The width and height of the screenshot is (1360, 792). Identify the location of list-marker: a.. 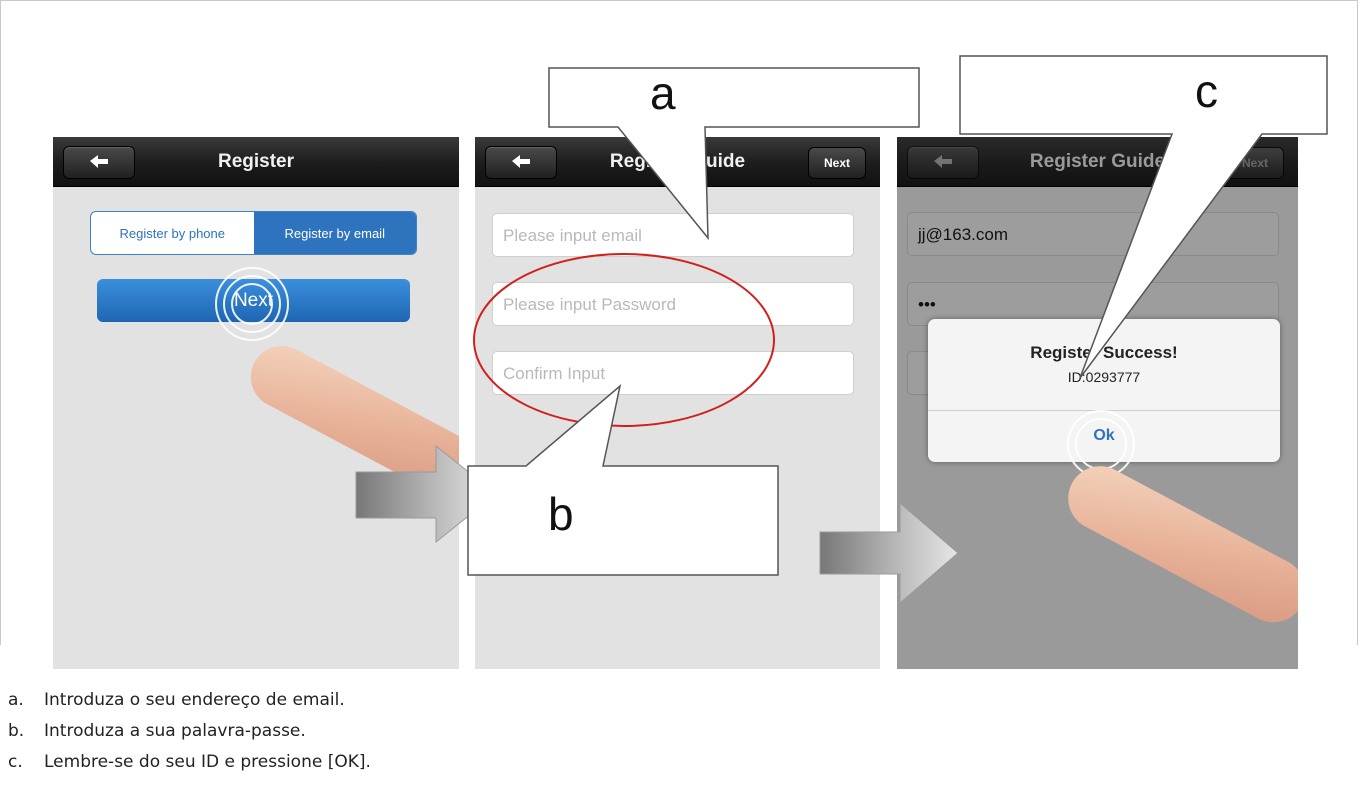
(16, 700).